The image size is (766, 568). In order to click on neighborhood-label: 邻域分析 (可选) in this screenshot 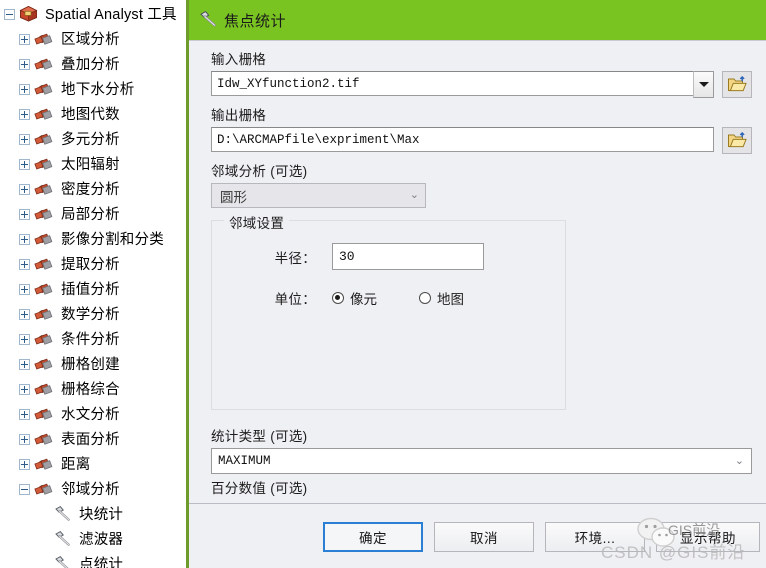, I will do `click(259, 171)`.